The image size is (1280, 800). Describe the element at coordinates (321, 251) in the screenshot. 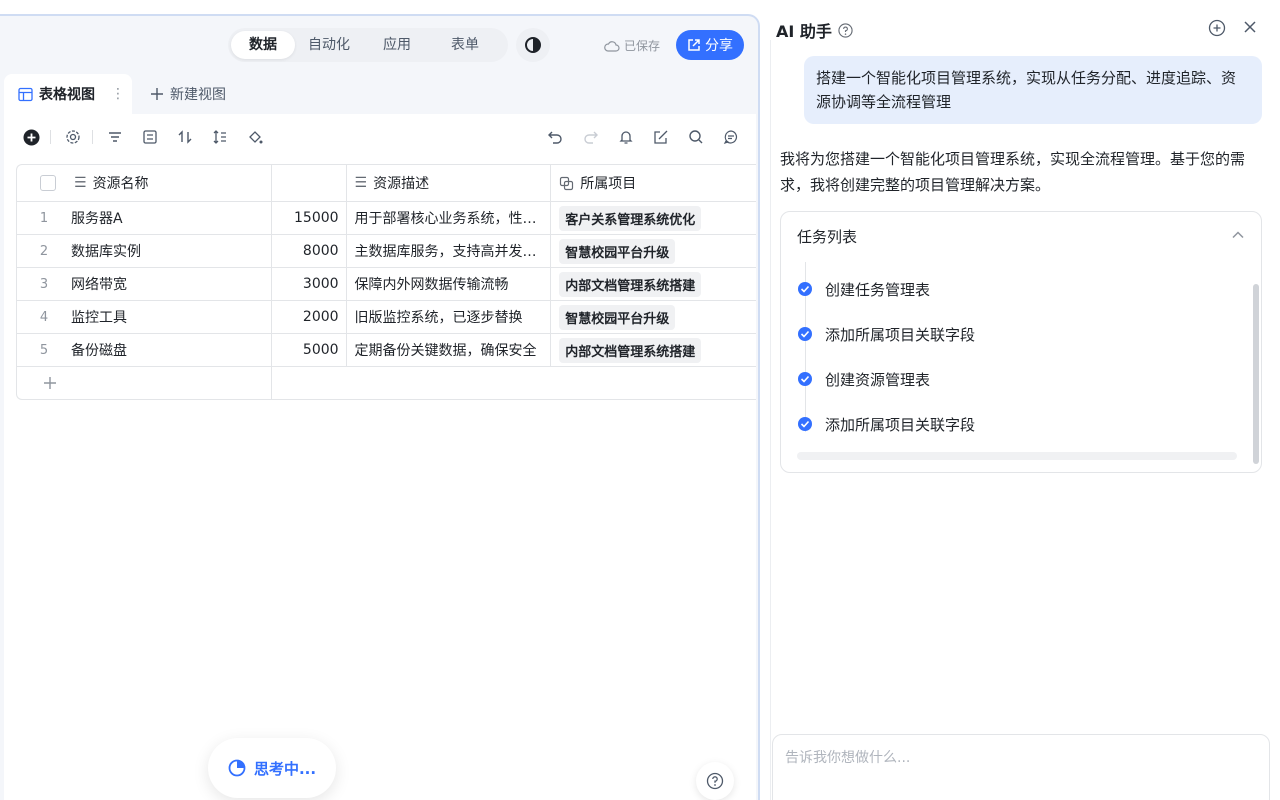

I see `cell-amount: 8000` at that location.